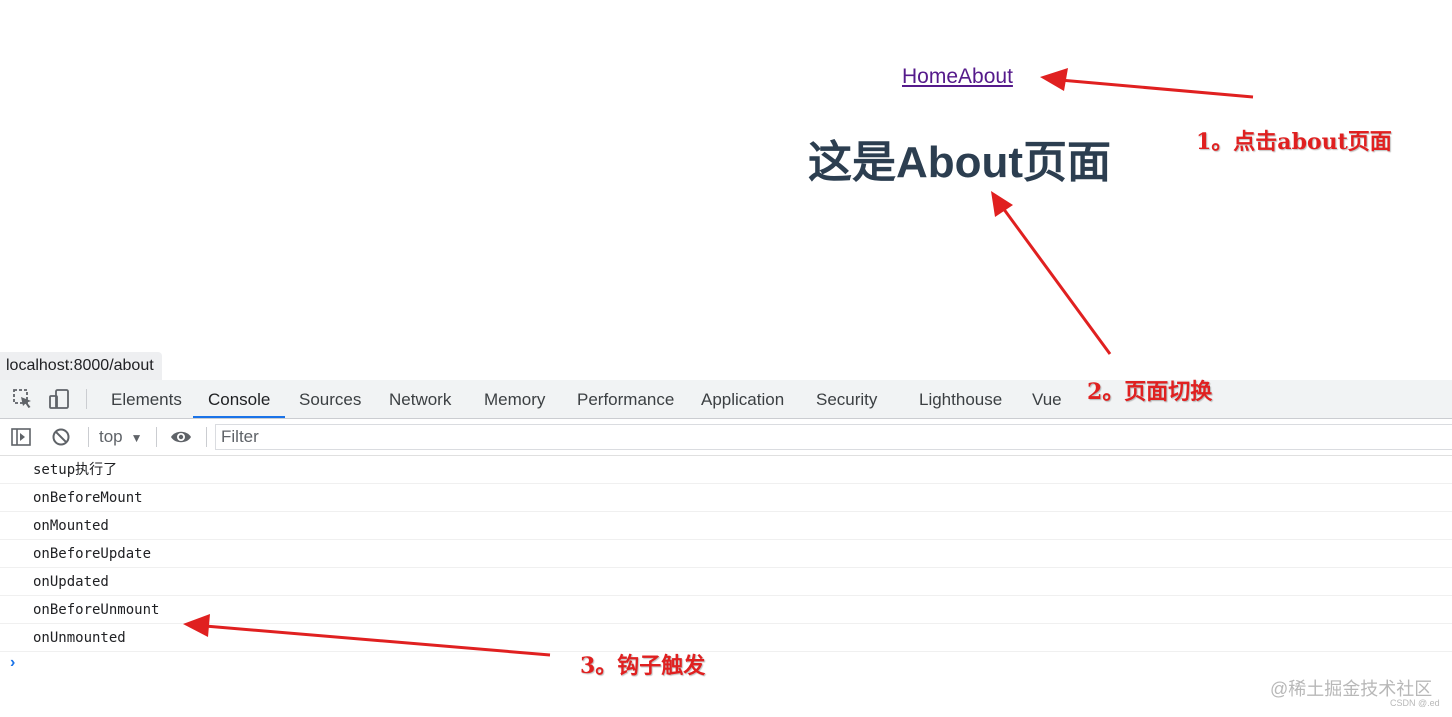  I want to click on annotation-step-3: 3。钩子触发, so click(643, 666).